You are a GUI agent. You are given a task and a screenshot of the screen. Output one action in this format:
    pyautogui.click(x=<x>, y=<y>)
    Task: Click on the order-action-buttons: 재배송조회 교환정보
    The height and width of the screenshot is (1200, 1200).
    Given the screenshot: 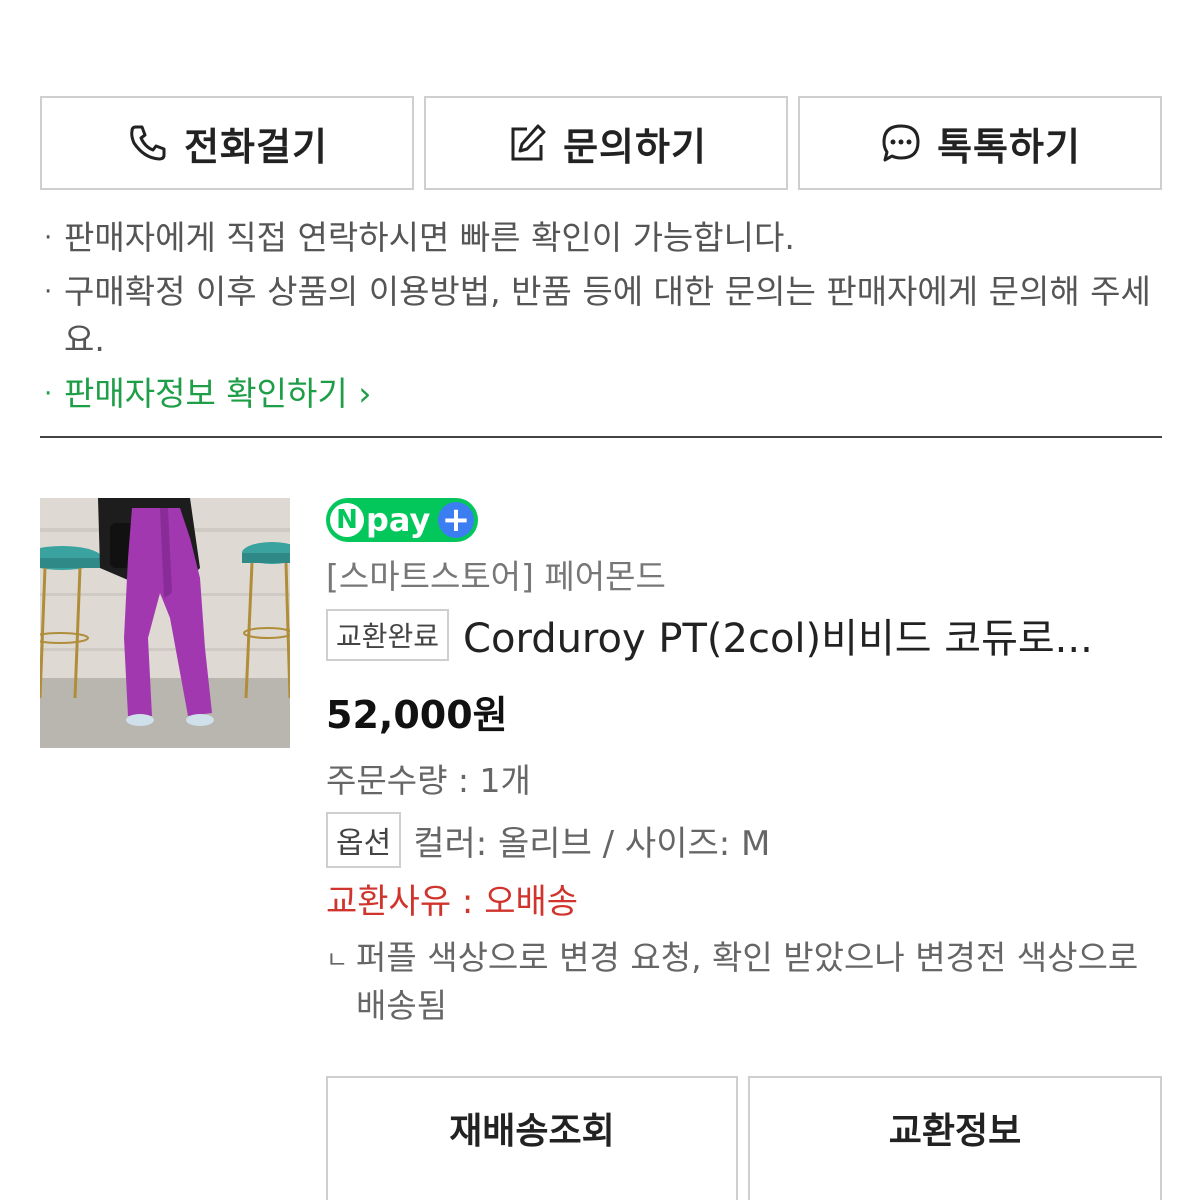 What is the action you would take?
    pyautogui.click(x=744, y=1138)
    